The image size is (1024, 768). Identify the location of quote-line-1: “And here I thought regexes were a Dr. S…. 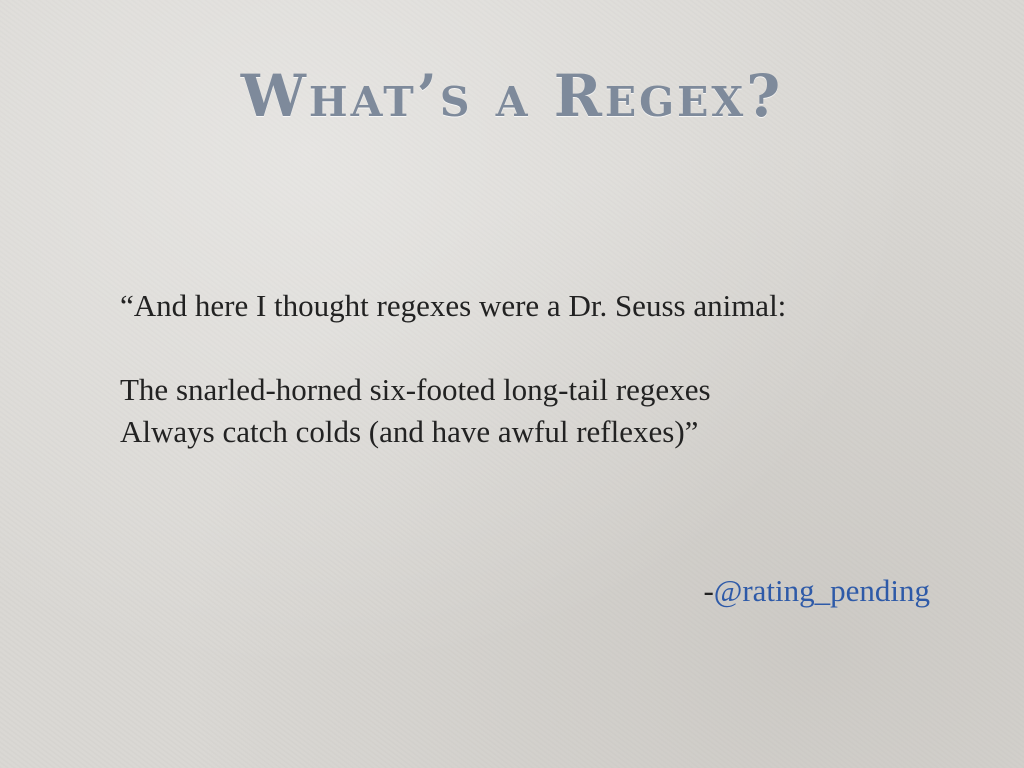
(453, 305).